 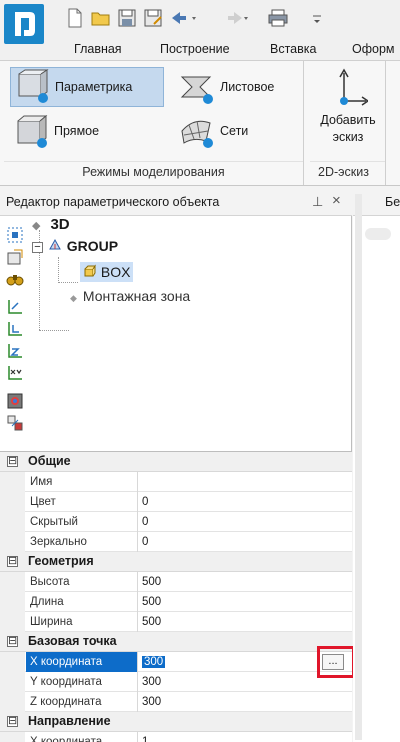 What do you see at coordinates (348, 120) in the screenshot?
I see `add-sketch-label-line1: Добавить` at bounding box center [348, 120].